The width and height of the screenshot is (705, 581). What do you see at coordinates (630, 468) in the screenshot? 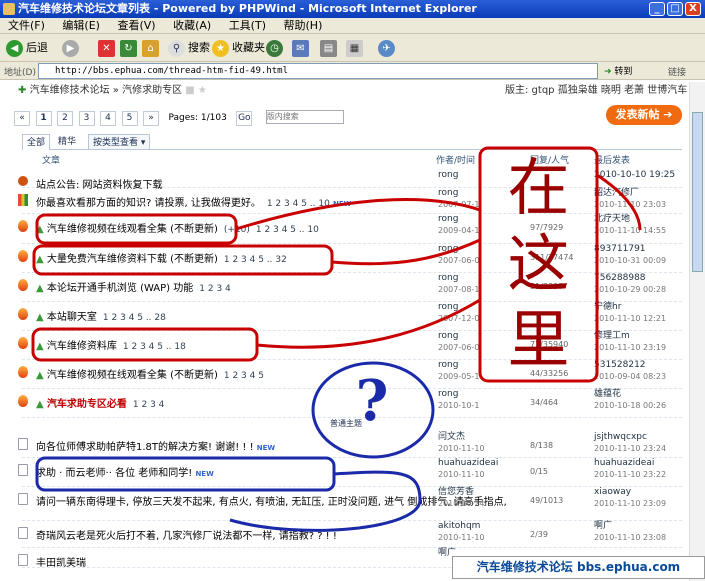
I see `thread-last-post: huahuazideai 2010-11-10 23:22` at bounding box center [630, 468].